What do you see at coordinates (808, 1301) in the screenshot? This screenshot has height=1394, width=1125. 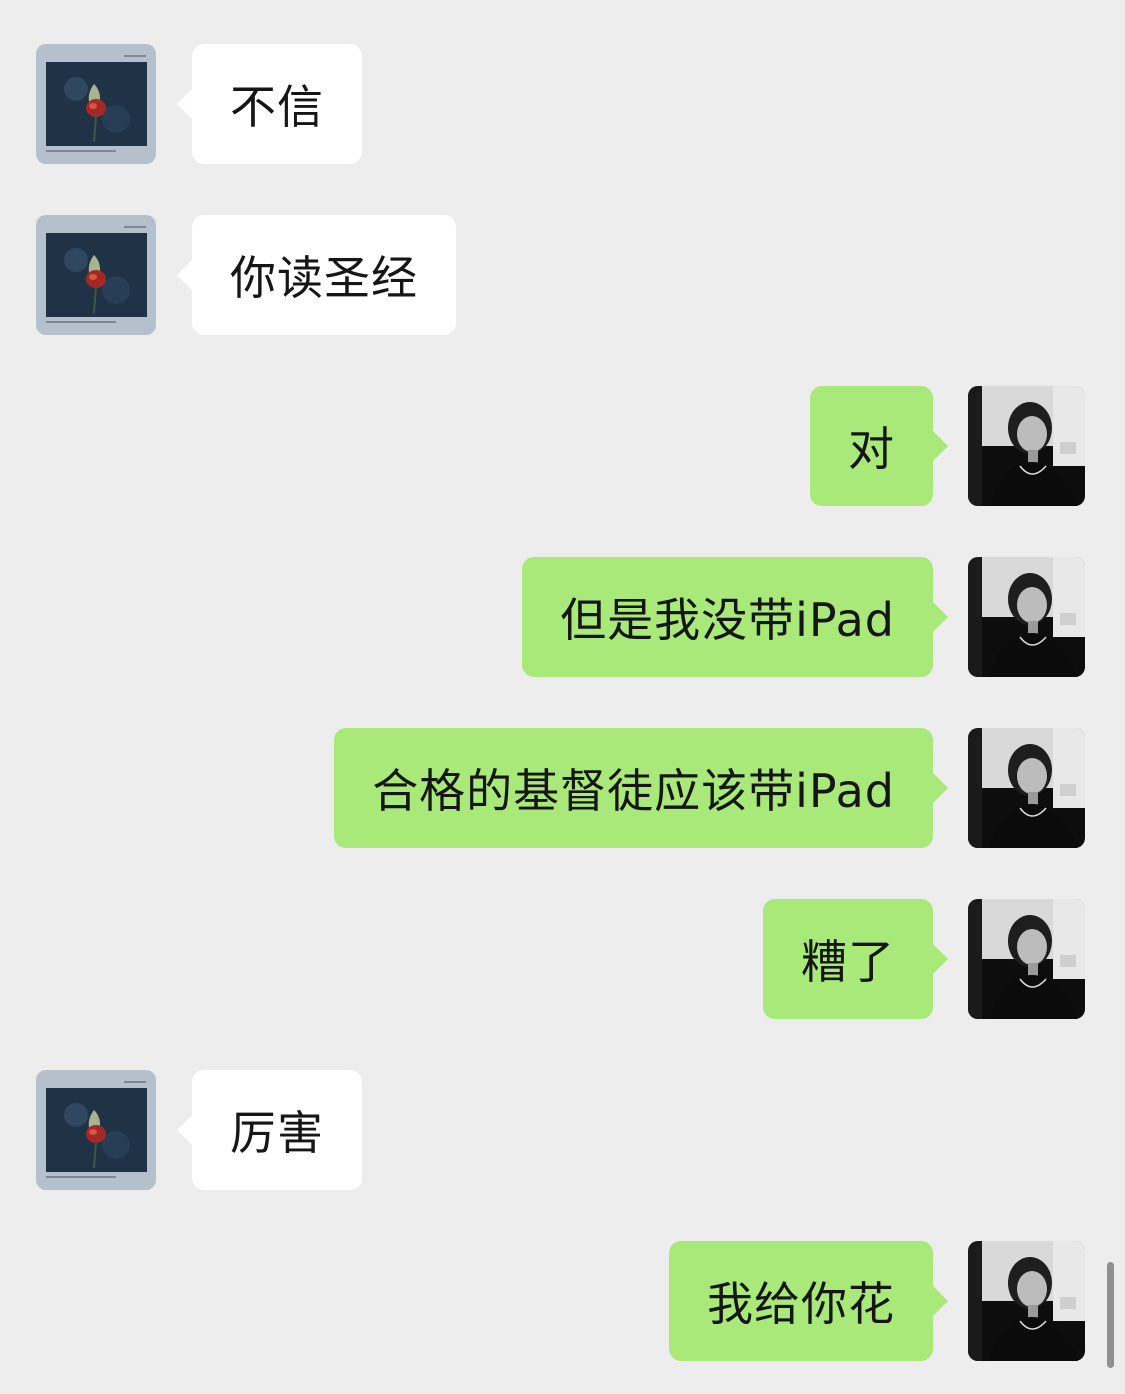 I see `message-bubble-outgoing: 我给你花` at bounding box center [808, 1301].